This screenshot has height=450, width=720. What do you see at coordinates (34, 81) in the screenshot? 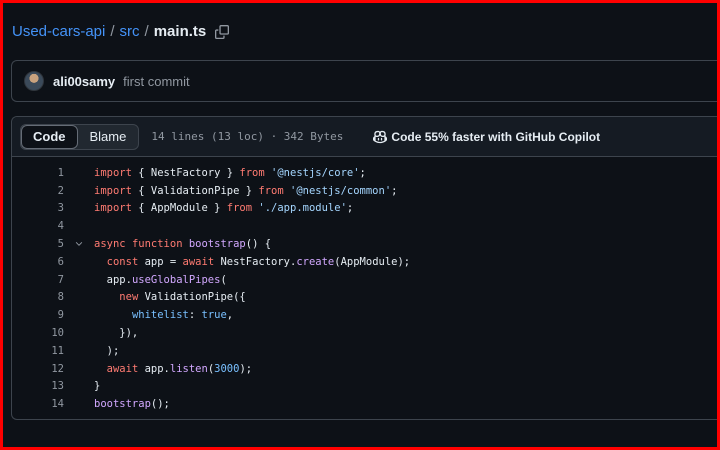
I see `avatar` at bounding box center [34, 81].